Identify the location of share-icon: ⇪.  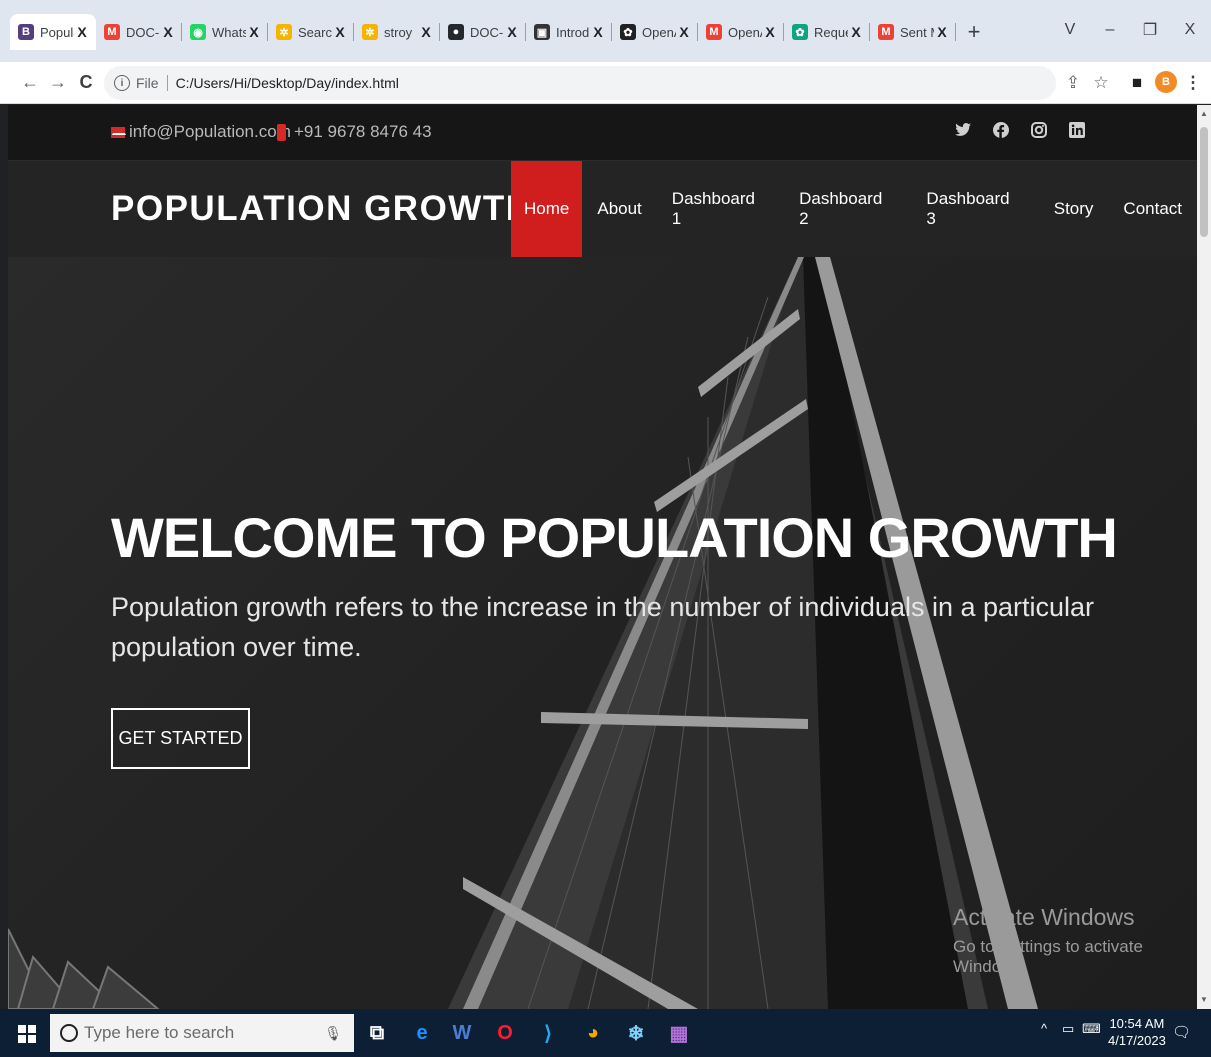
(1073, 82).